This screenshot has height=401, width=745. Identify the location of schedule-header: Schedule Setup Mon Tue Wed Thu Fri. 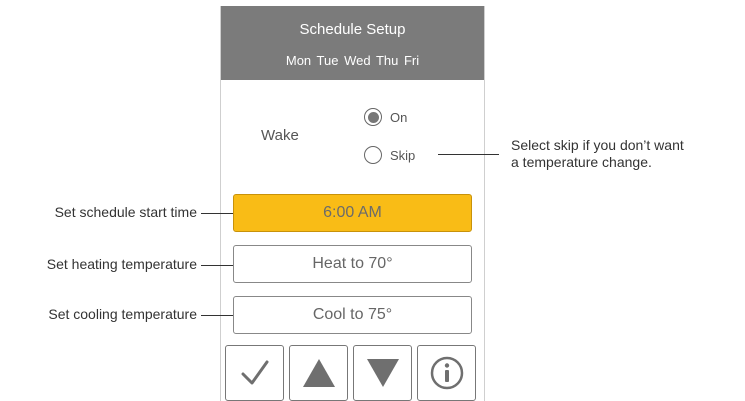
(352, 43).